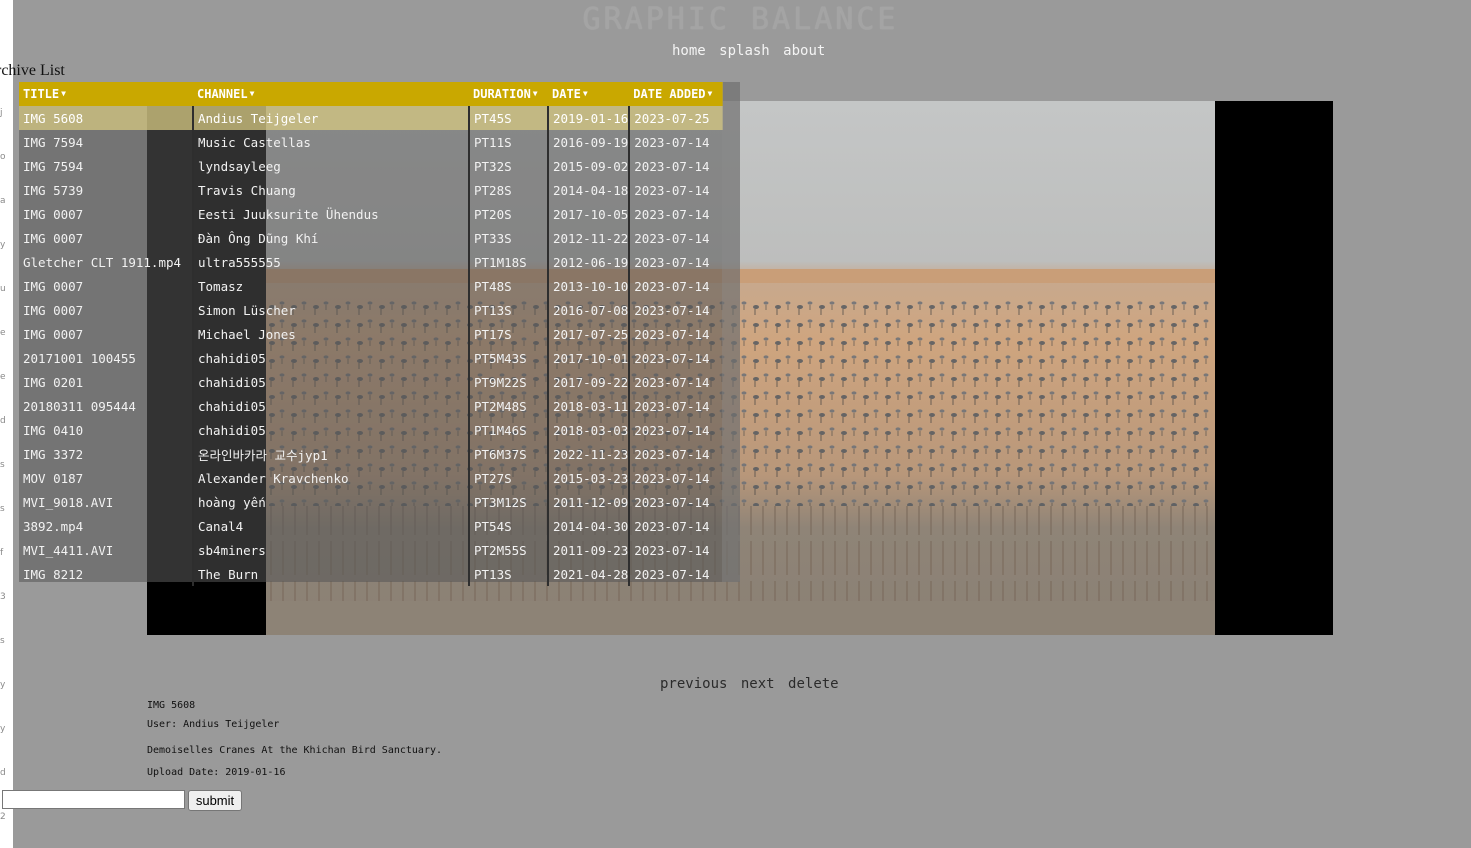 This screenshot has width=1471, height=848. Describe the element at coordinates (588, 382) in the screenshot. I see `cell-date: 2017-09-22` at that location.